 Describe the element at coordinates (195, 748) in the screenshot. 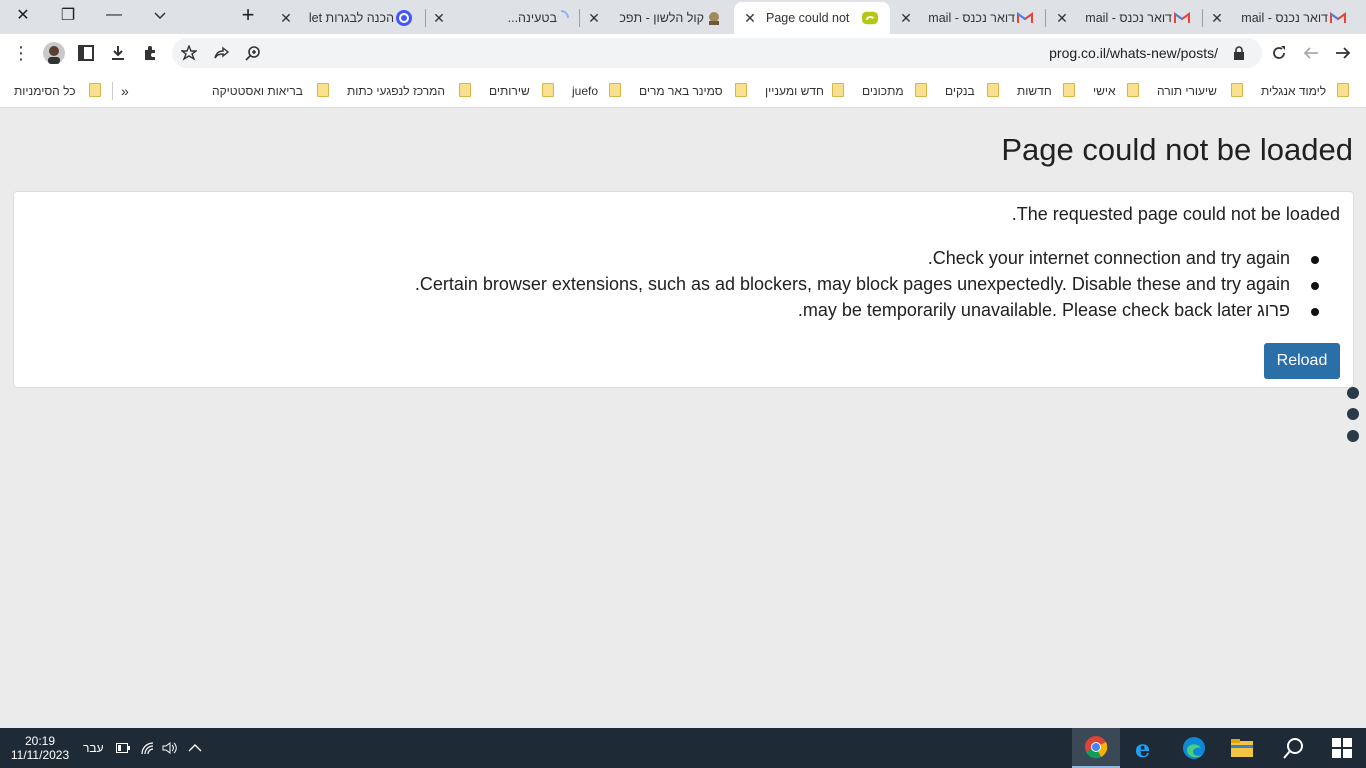

I see `chevron-up-icon` at that location.